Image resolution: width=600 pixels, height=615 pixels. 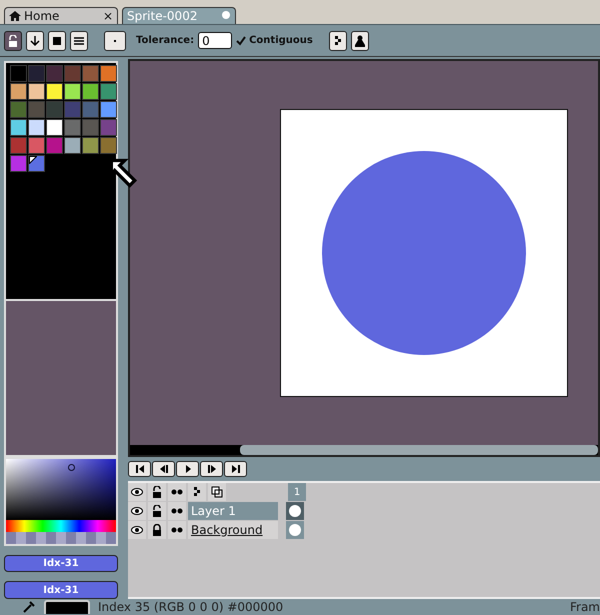 I want to click on previous-frame-button, so click(x=163, y=469).